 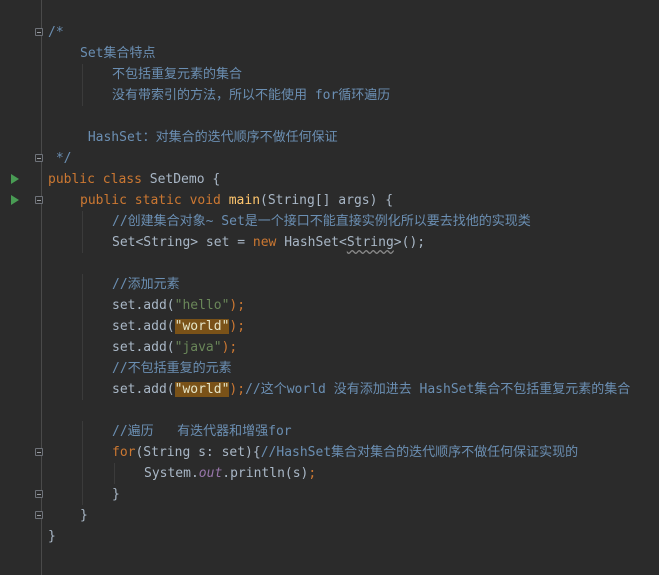 I want to click on code-token: .println(s), so click(x=265, y=473).